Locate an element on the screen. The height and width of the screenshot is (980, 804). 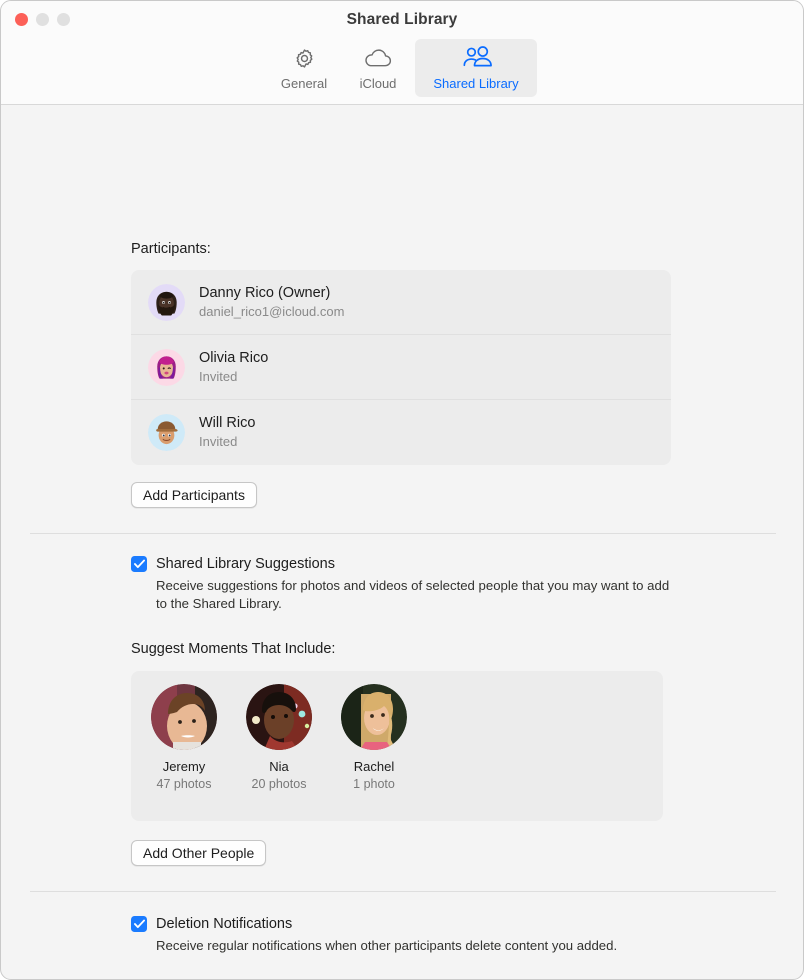
participant-name: Will Rico is located at coordinates (227, 423).